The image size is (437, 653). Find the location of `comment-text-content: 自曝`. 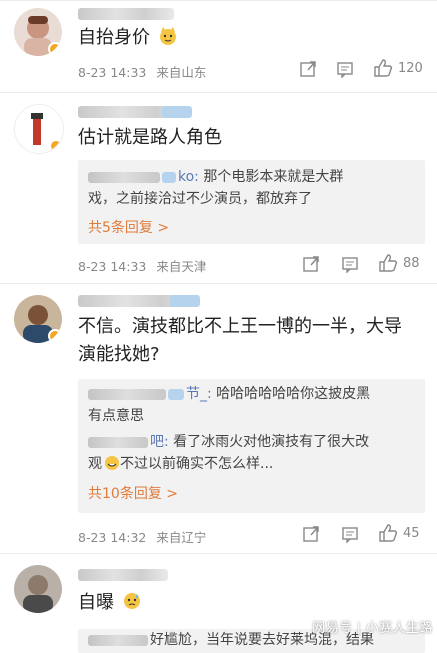

comment-text-content: 自曝 is located at coordinates (96, 602).